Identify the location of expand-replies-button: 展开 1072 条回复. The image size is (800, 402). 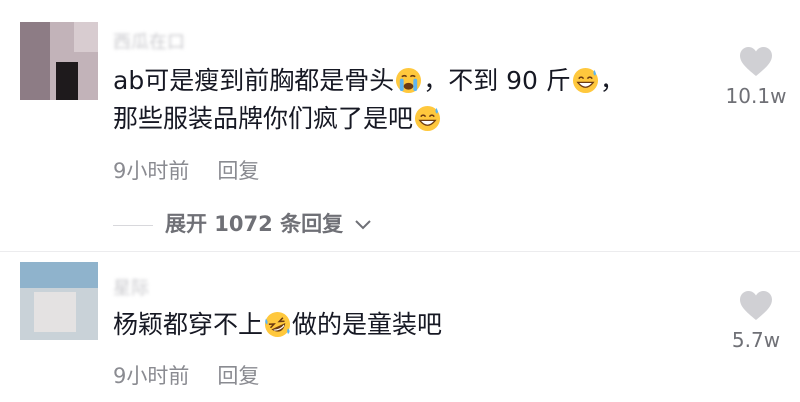
(242, 223).